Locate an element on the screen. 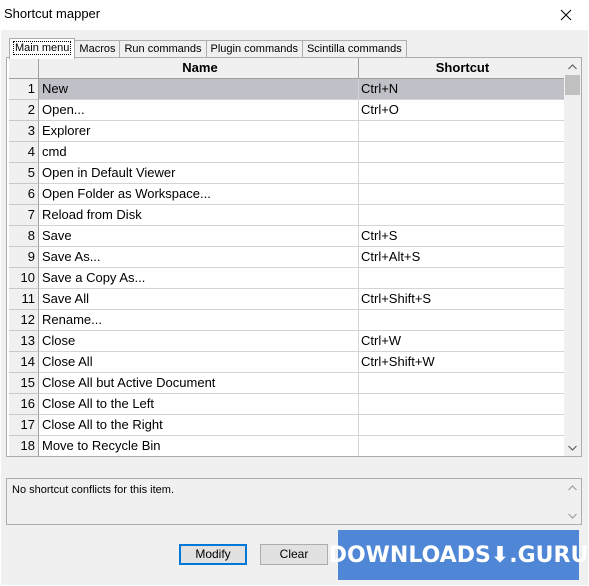 The image size is (589, 586). command-name-cell: Save is located at coordinates (199, 236).